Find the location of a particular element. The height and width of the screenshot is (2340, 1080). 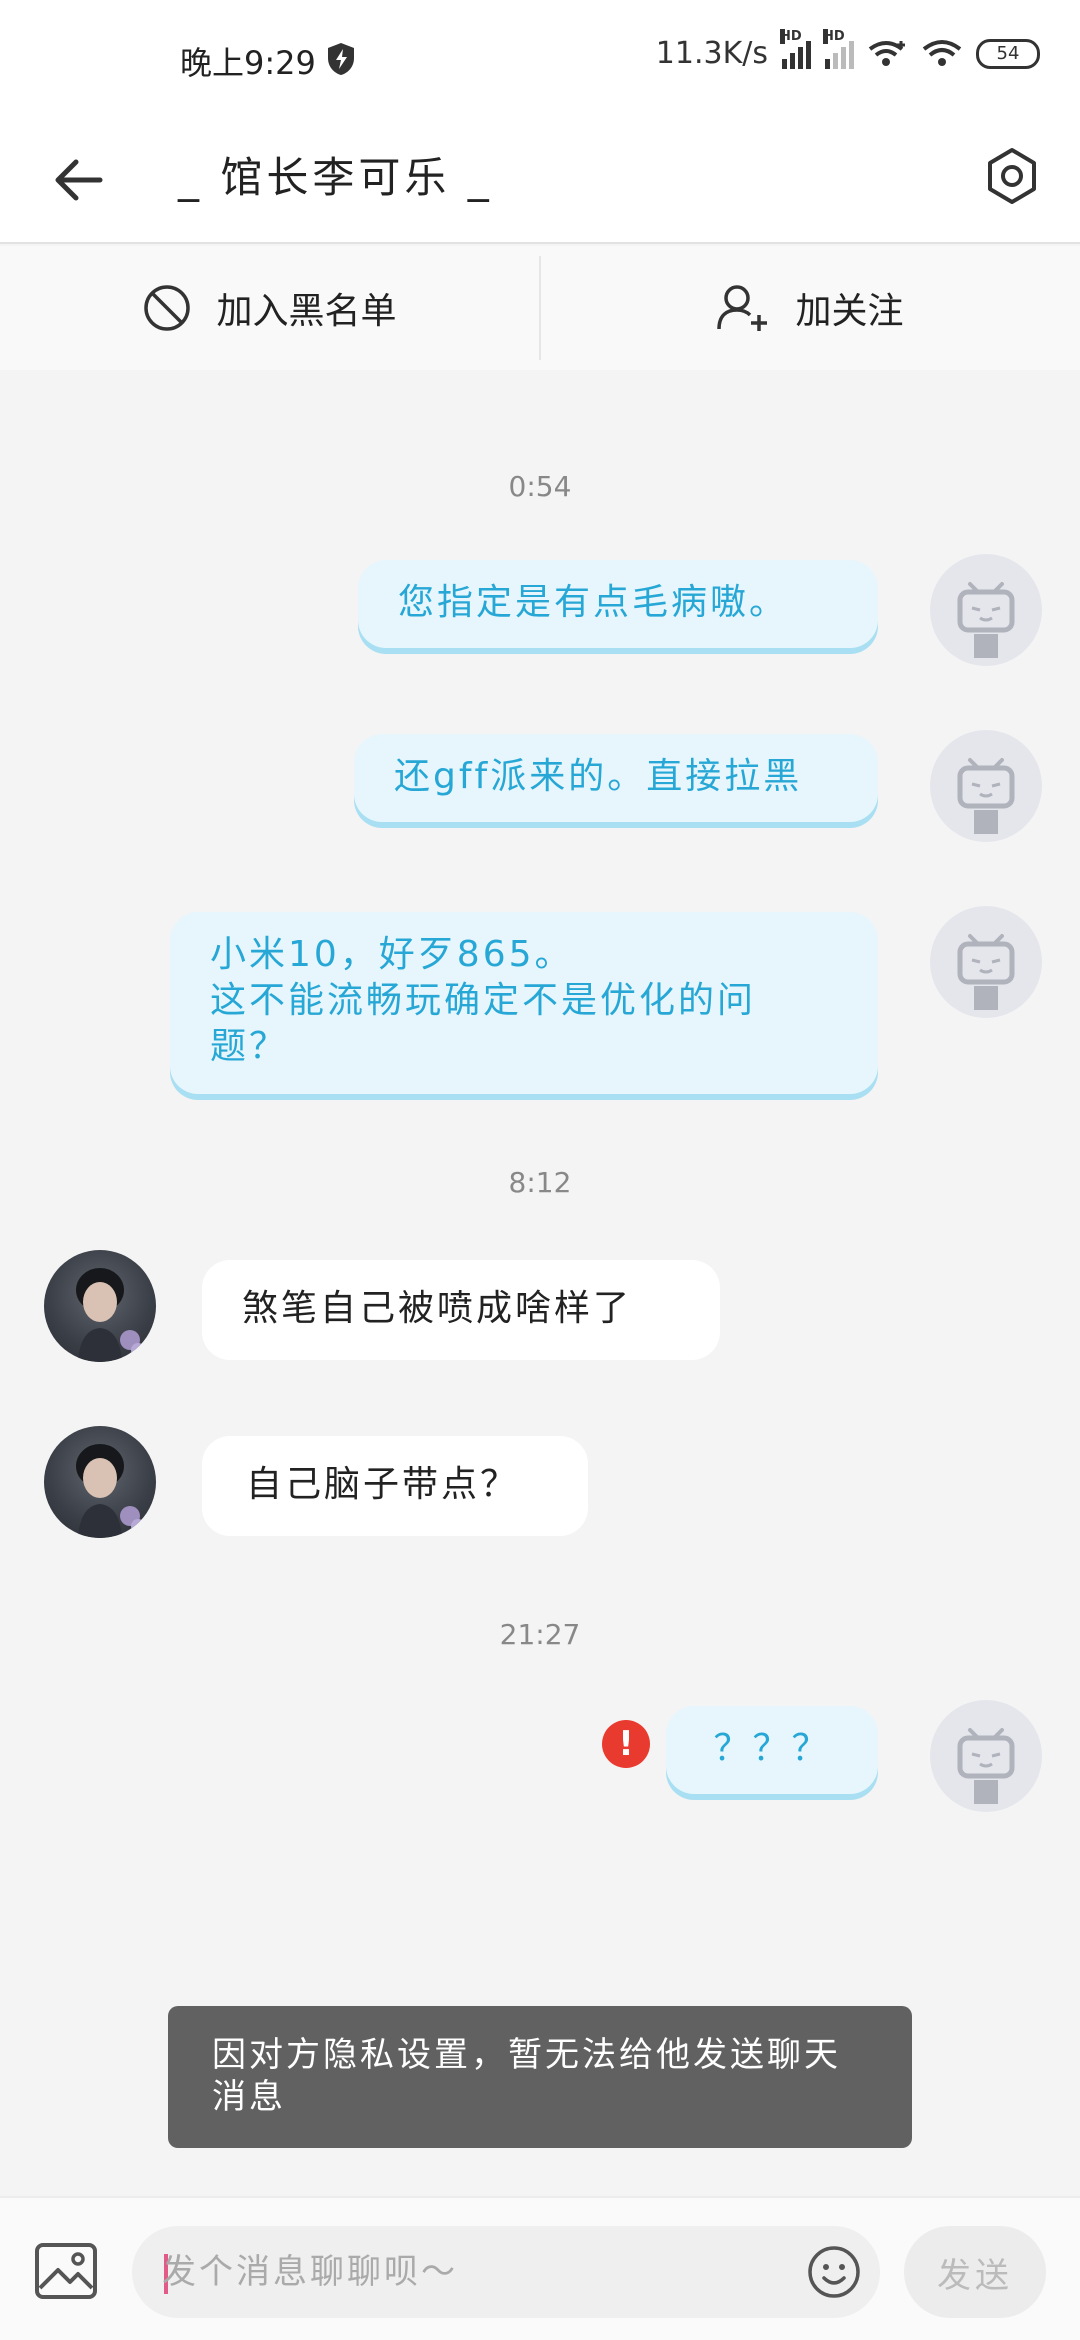

message-text: 还gff派来的。直接拉黑 is located at coordinates (598, 776).